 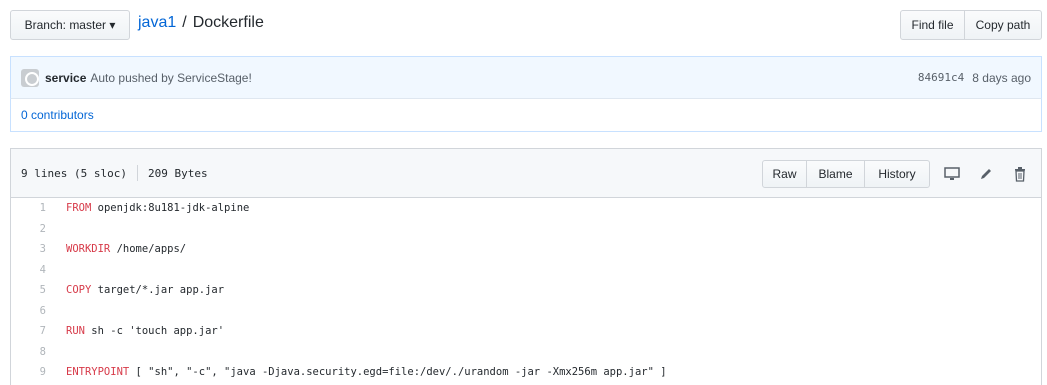 What do you see at coordinates (33, 311) in the screenshot?
I see `line-number: 6` at bounding box center [33, 311].